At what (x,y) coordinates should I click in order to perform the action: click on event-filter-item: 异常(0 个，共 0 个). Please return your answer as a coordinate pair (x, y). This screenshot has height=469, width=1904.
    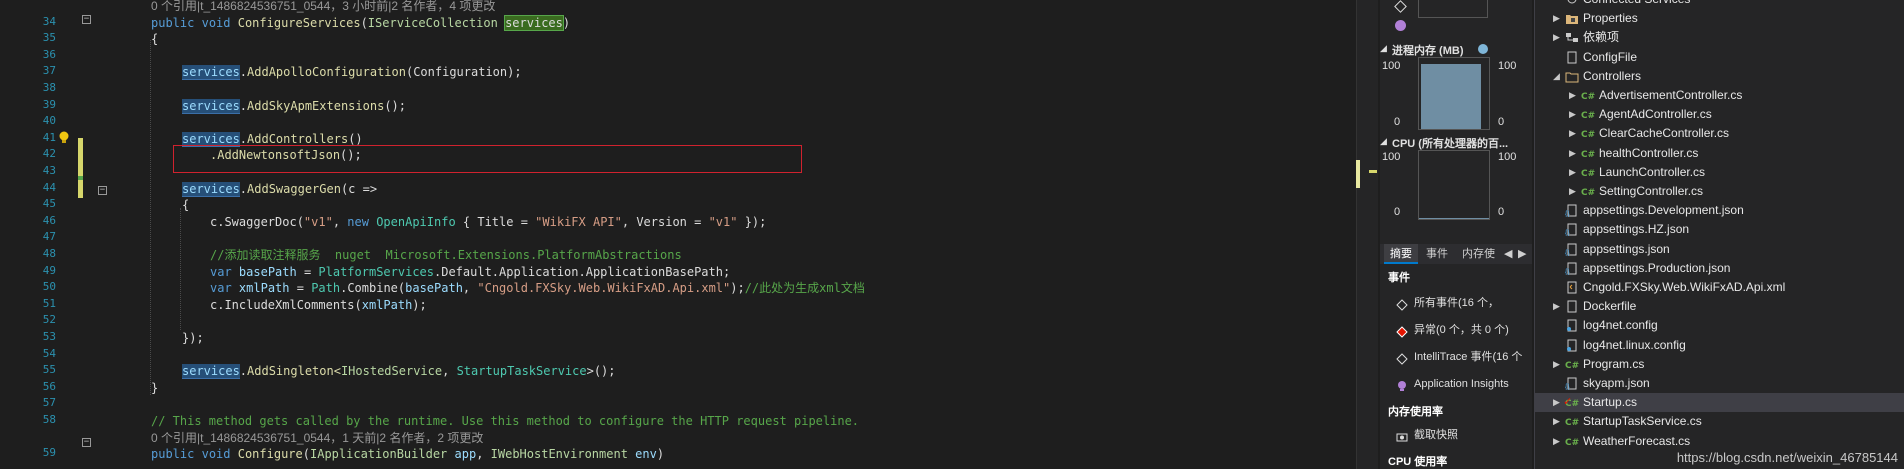
    Looking at the image, I should click on (1456, 330).